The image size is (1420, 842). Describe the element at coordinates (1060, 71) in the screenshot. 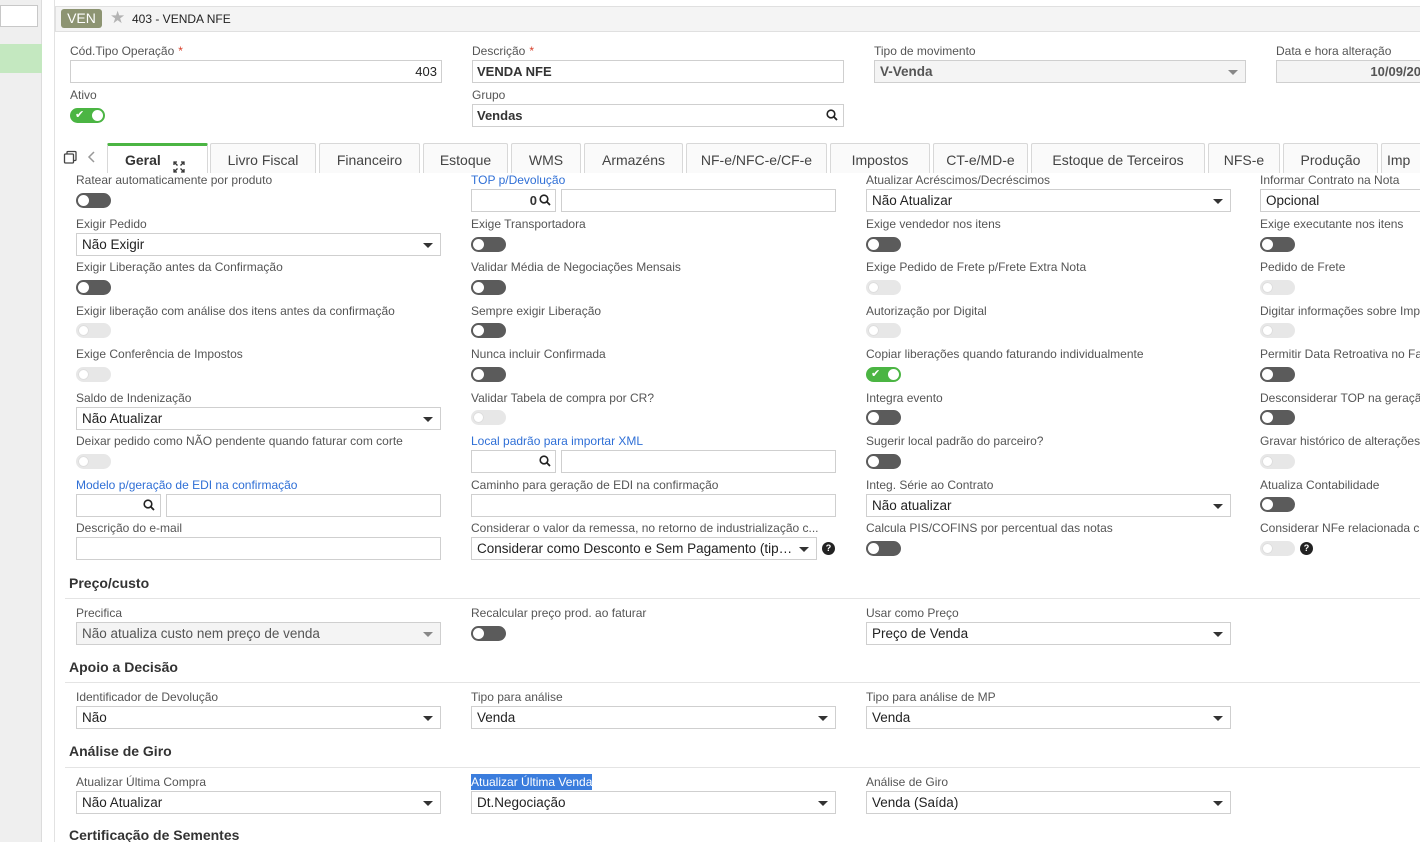

I see `tipo-movimento-select: V-Venda` at that location.